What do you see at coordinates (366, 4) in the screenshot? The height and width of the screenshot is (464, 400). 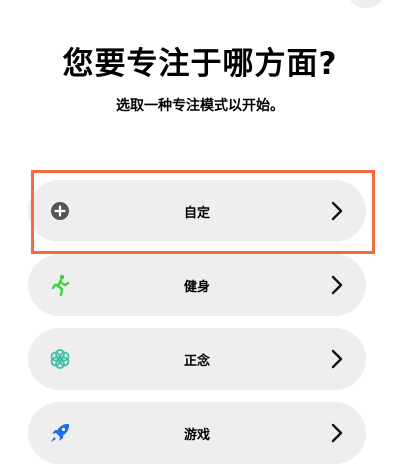 I see `top-right-button` at bounding box center [366, 4].